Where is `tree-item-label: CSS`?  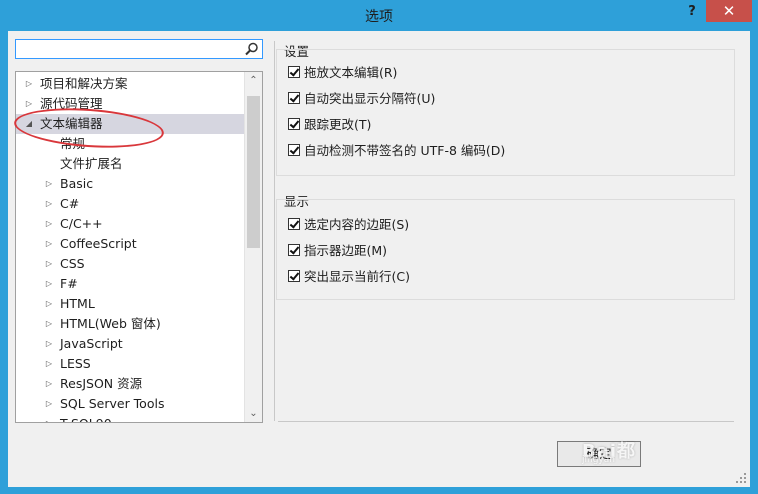 tree-item-label: CSS is located at coordinates (72, 263).